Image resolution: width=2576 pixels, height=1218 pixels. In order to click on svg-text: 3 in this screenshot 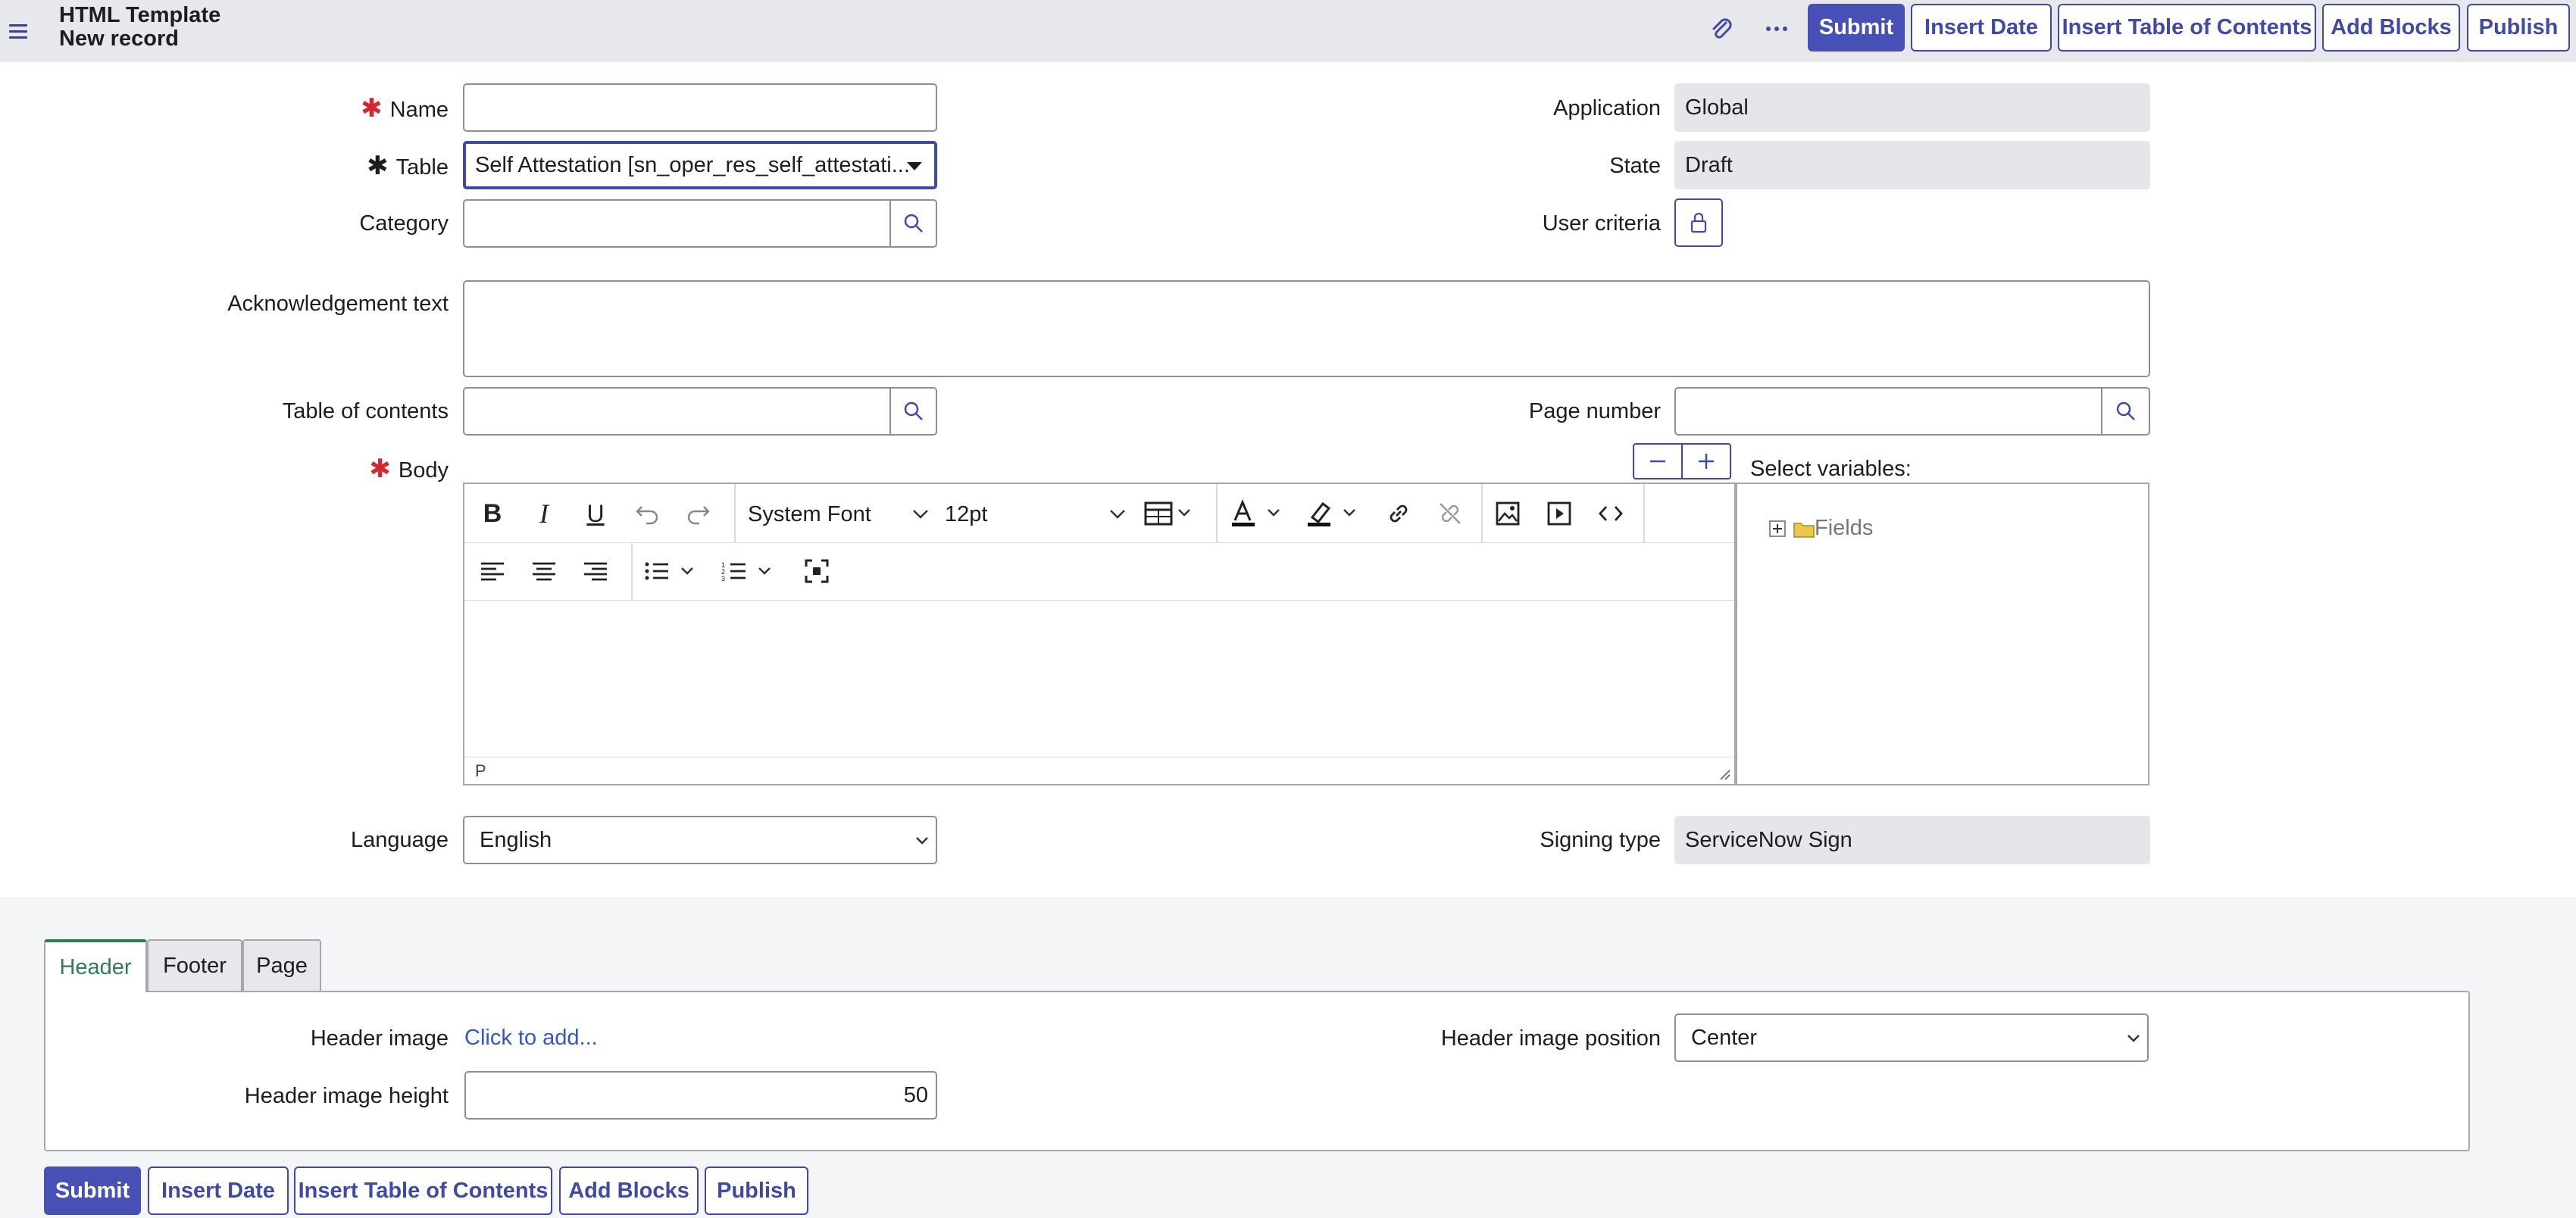, I will do `click(723, 578)`.